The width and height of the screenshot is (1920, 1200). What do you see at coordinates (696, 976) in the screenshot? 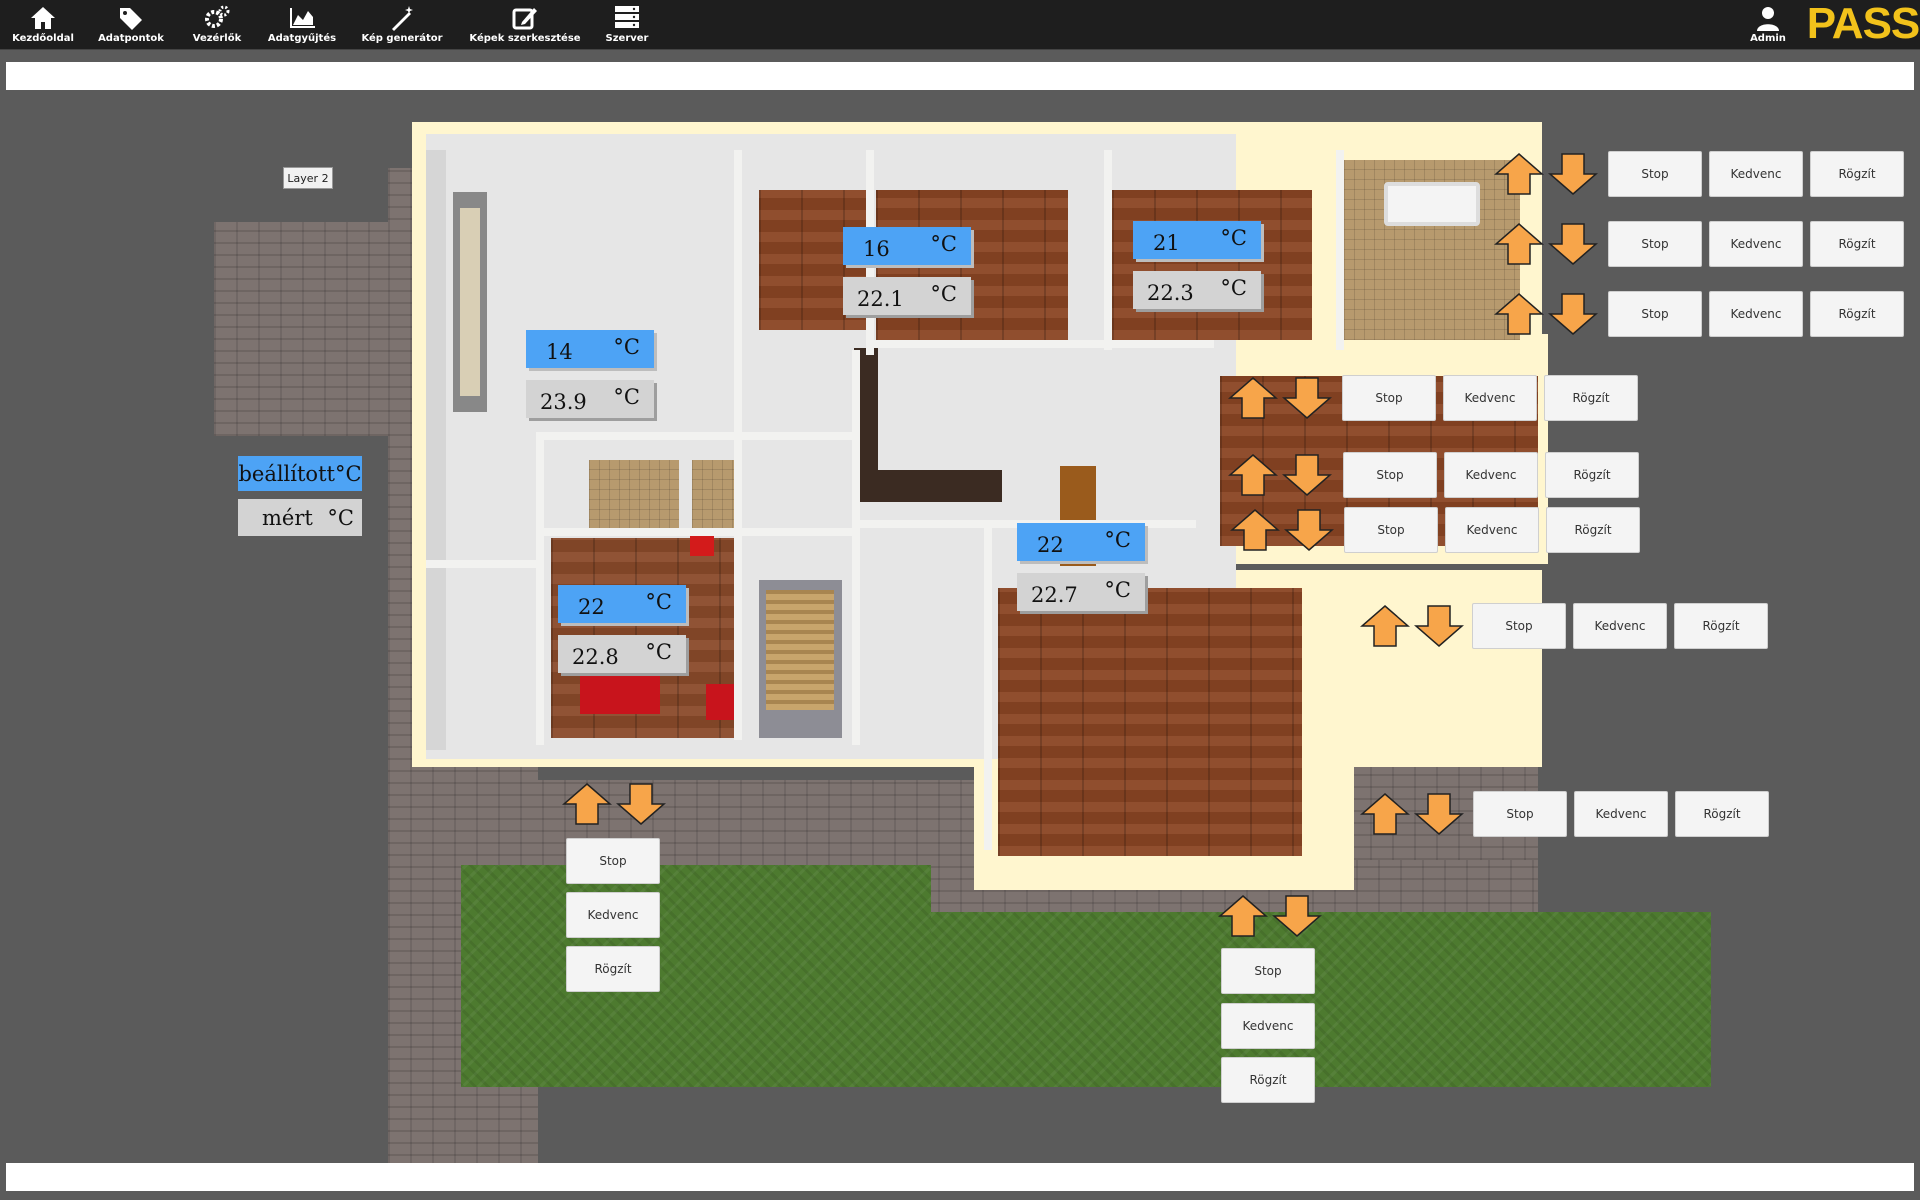
I see `lawn-west` at bounding box center [696, 976].